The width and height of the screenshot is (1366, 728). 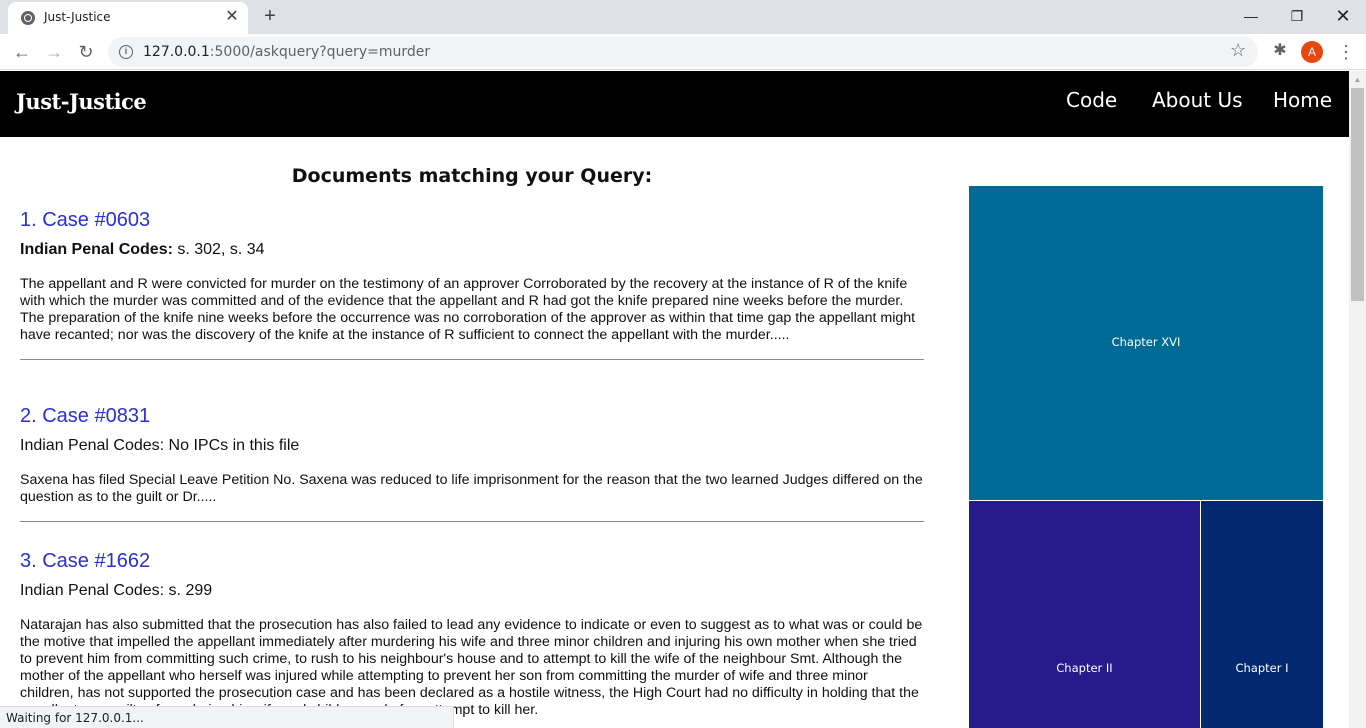 What do you see at coordinates (1280, 51) in the screenshot?
I see `extensions-puzzle-icon: ✱` at bounding box center [1280, 51].